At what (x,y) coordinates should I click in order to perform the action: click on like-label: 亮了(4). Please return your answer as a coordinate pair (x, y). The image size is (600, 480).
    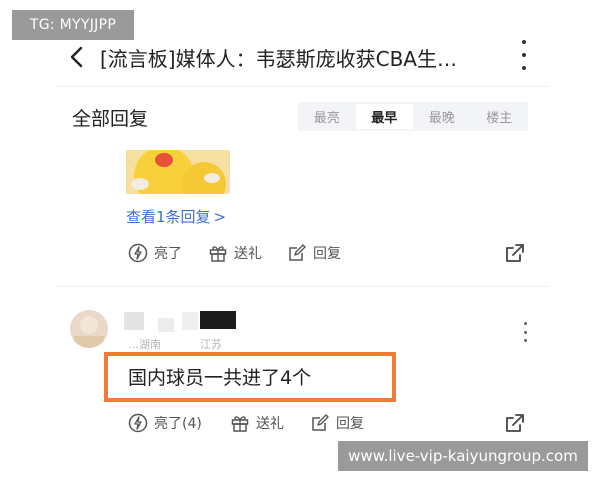
    Looking at the image, I should click on (178, 424).